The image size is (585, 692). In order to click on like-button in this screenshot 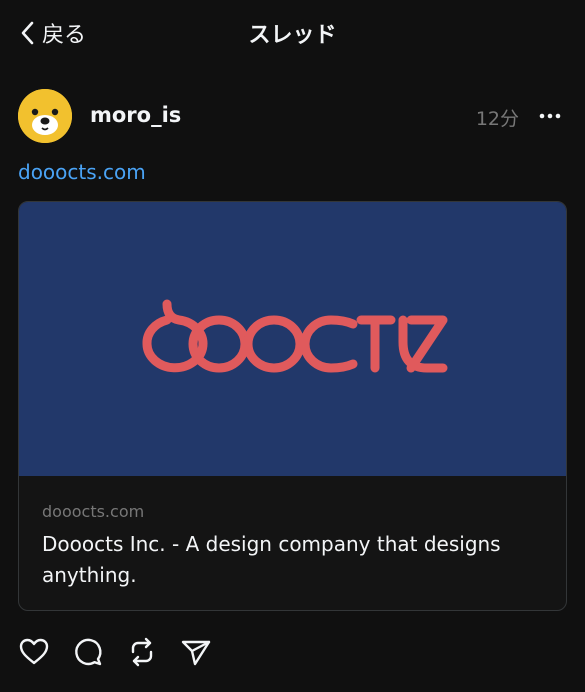, I will do `click(34, 652)`.